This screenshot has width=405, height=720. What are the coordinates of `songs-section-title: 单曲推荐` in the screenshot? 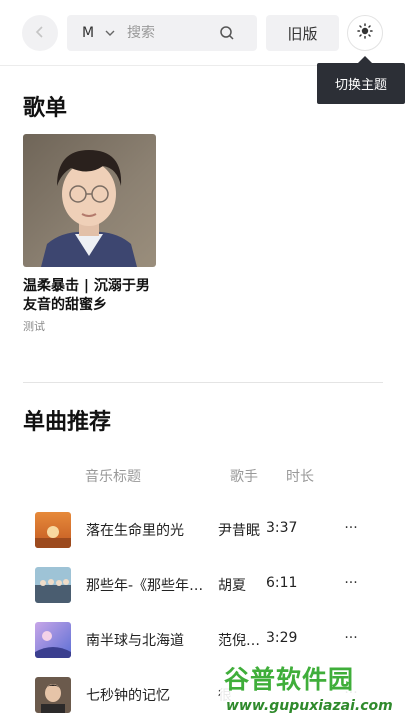 It's located at (67, 422).